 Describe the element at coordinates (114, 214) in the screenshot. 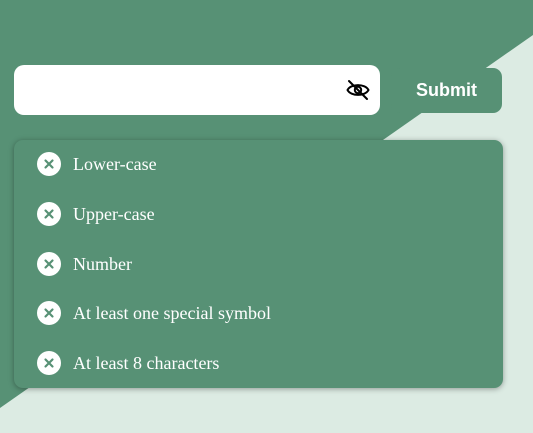

I see `requirement-label: Upper-case` at that location.